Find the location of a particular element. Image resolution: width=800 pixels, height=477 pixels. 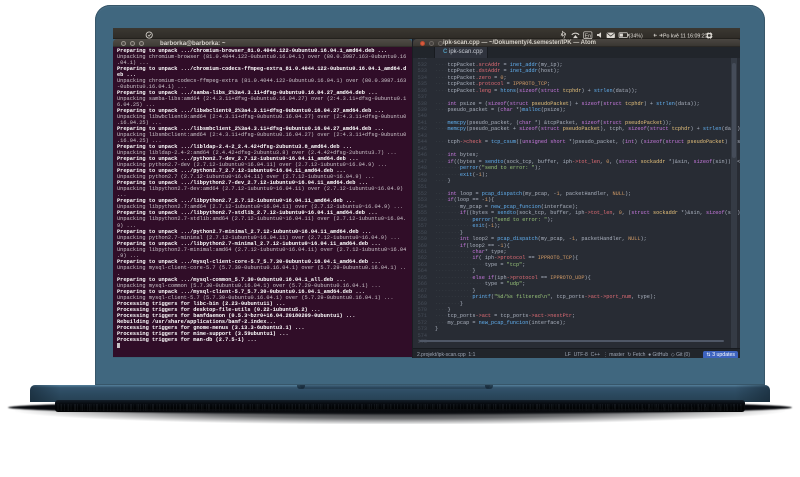

svg-text: En is located at coordinates (588, 36).